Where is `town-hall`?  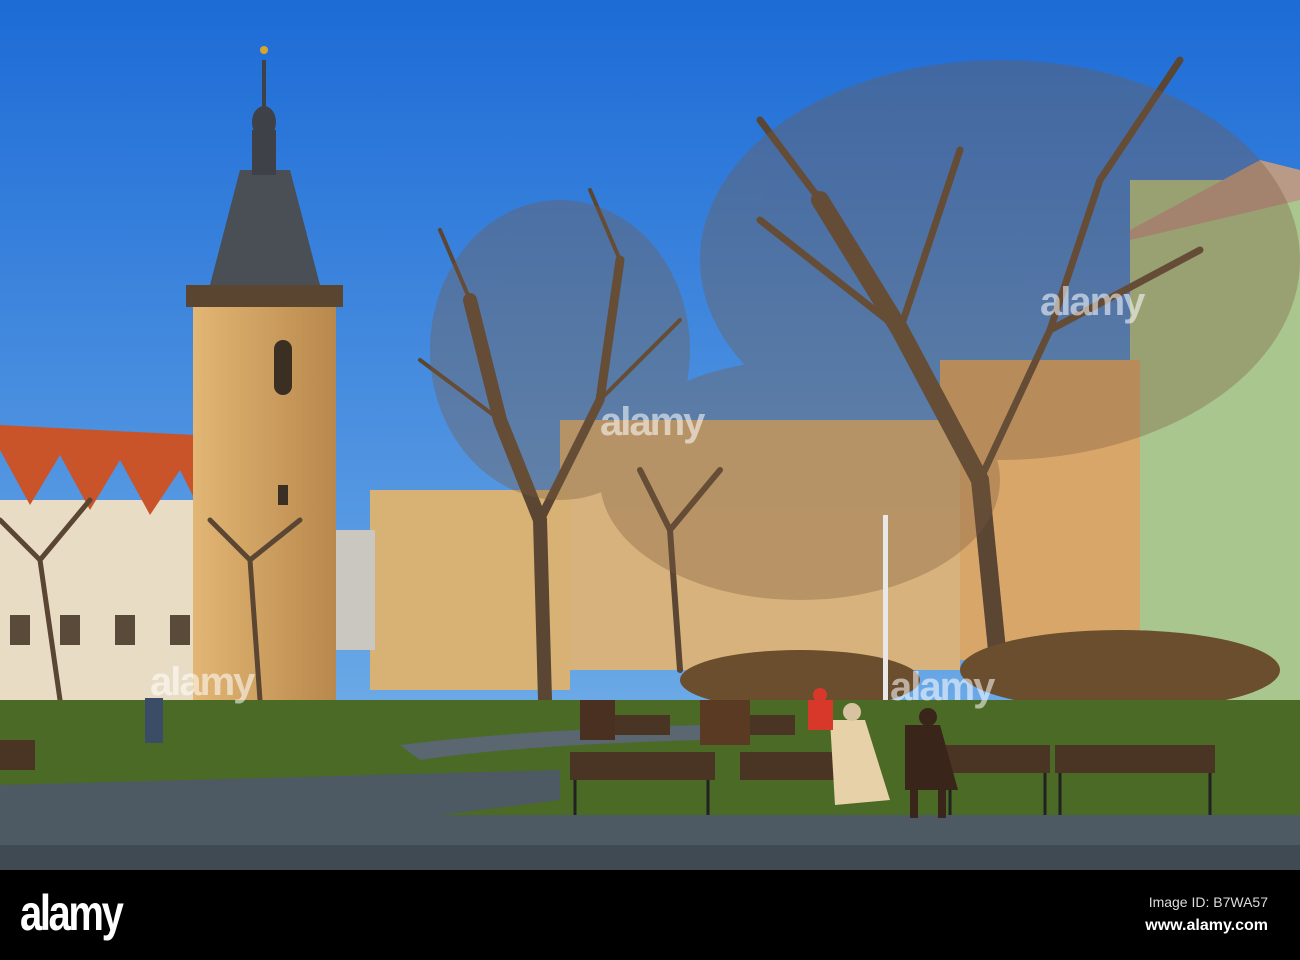
town-hall is located at coordinates (107, 562).